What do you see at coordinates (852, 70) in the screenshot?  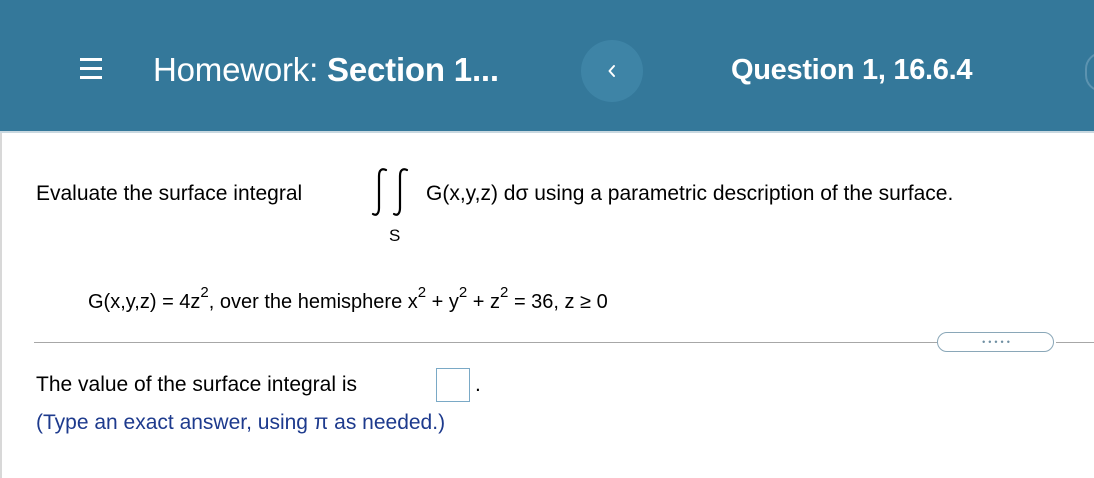 I see `question-title: Question 1, 16.6.4` at bounding box center [852, 70].